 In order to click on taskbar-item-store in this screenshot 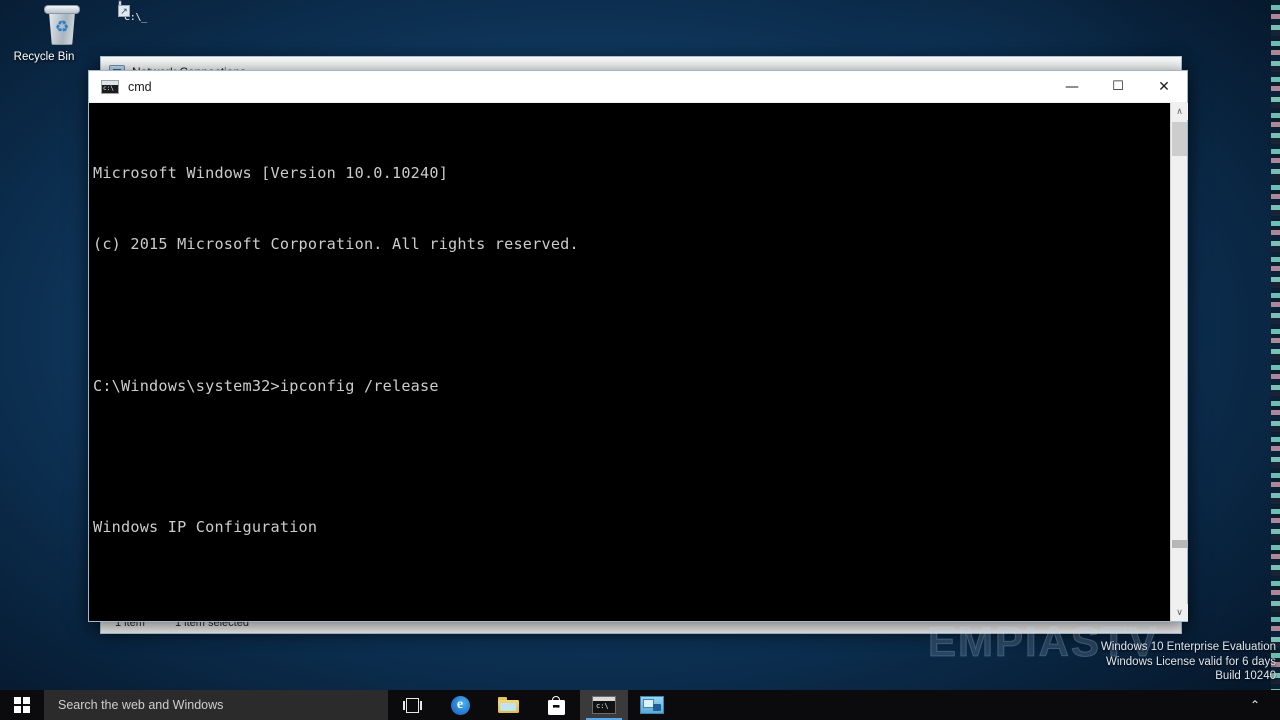, I will do `click(556, 705)`.